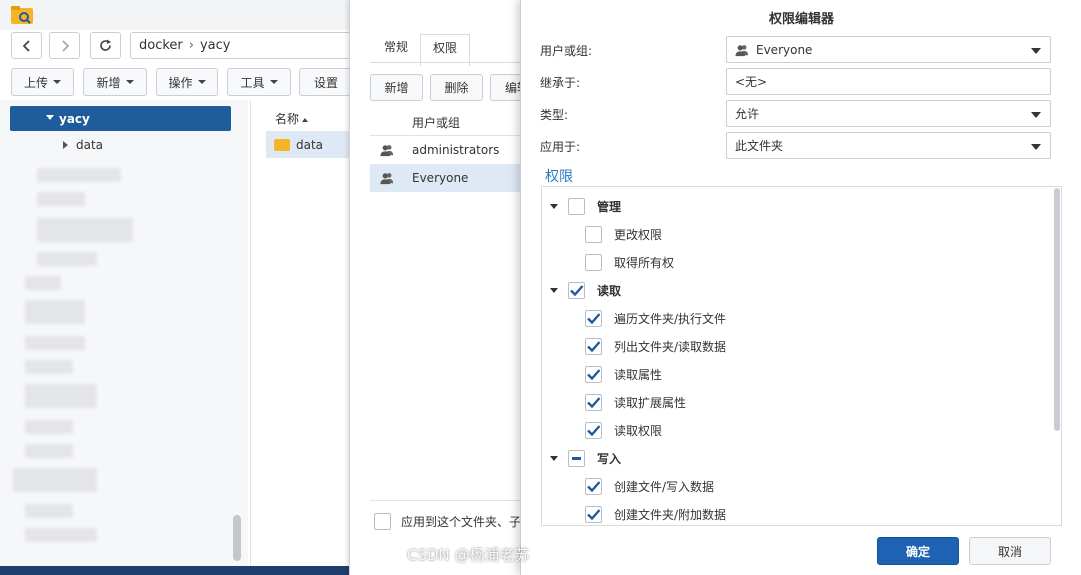  What do you see at coordinates (64, 45) in the screenshot?
I see `forward-button` at bounding box center [64, 45].